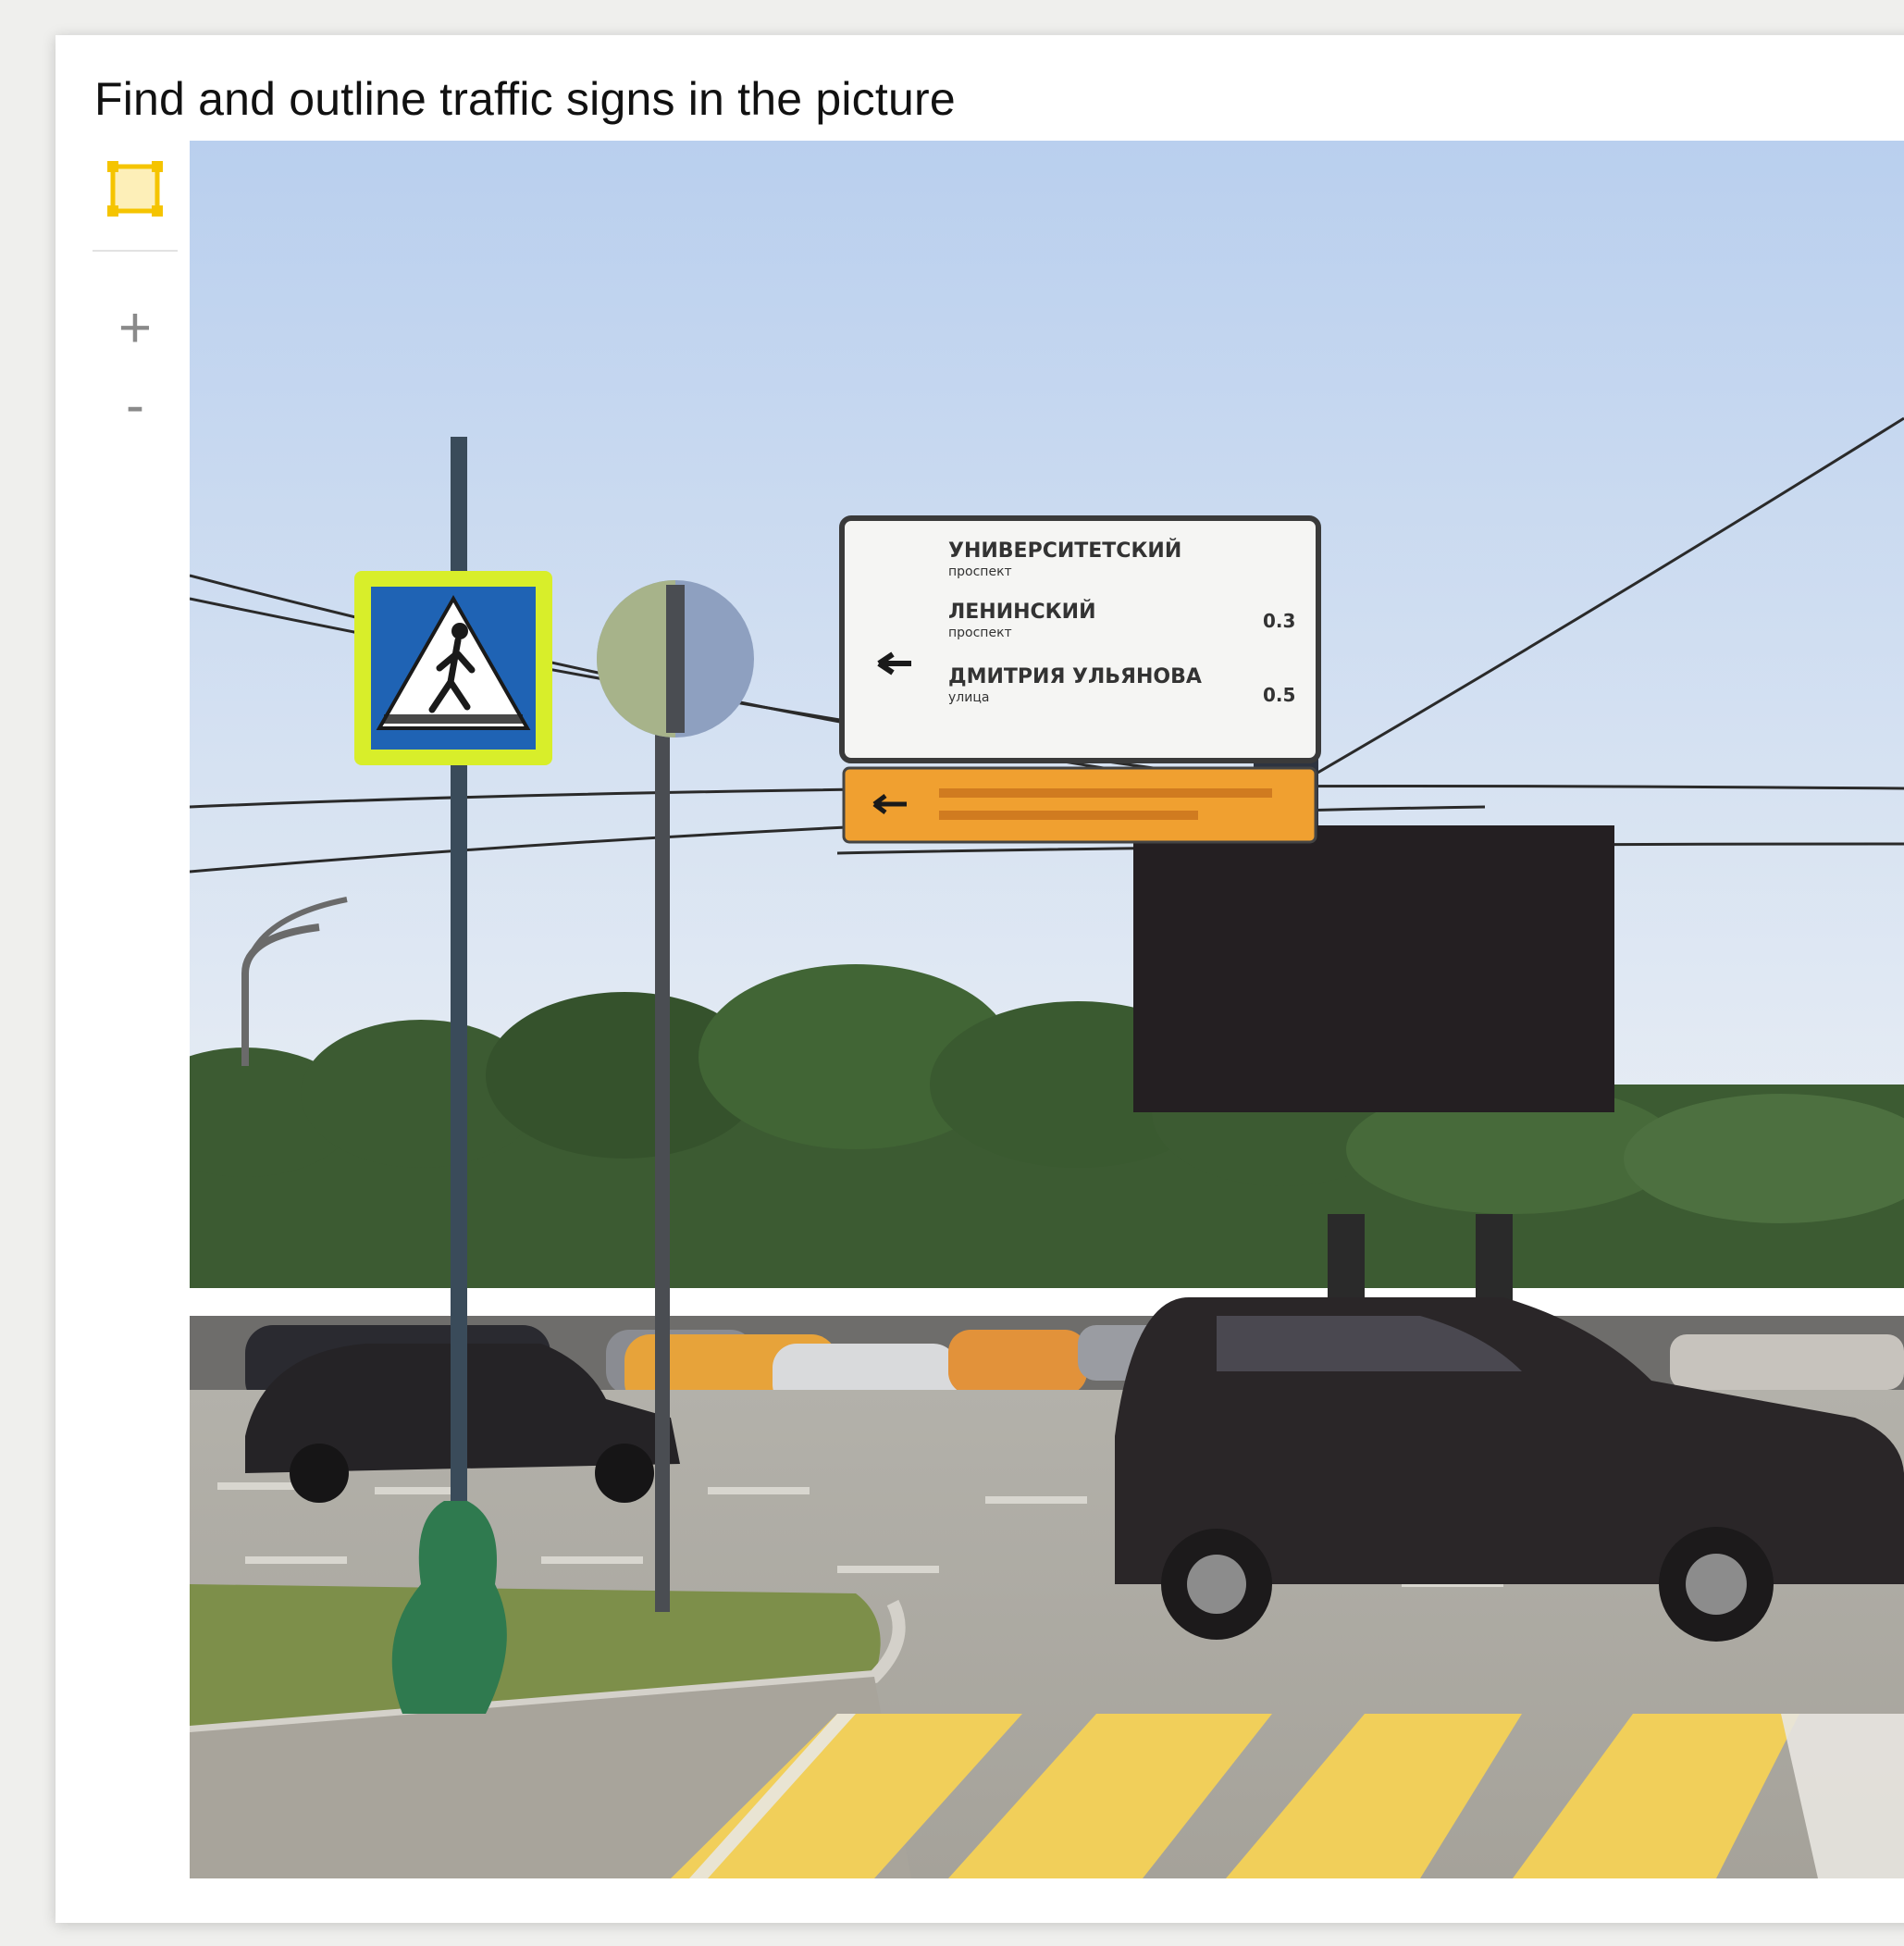  I want to click on direction-sign-row-3-distance: 0.5, so click(1279, 695).